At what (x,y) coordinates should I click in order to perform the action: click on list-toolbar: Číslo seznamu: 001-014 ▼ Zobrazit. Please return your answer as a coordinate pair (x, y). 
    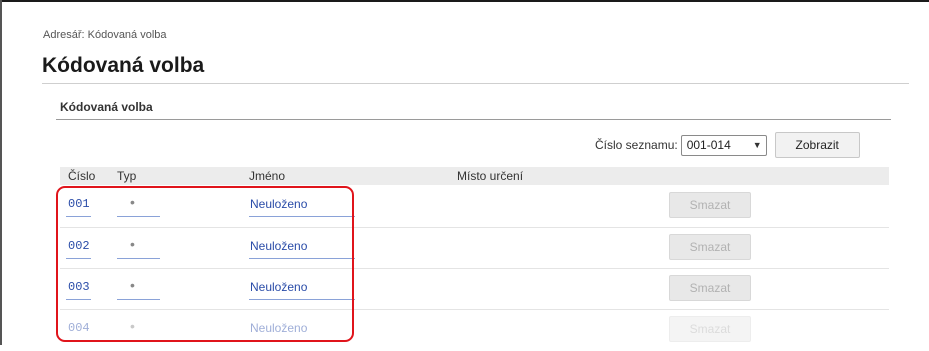
    Looking at the image, I should click on (727, 145).